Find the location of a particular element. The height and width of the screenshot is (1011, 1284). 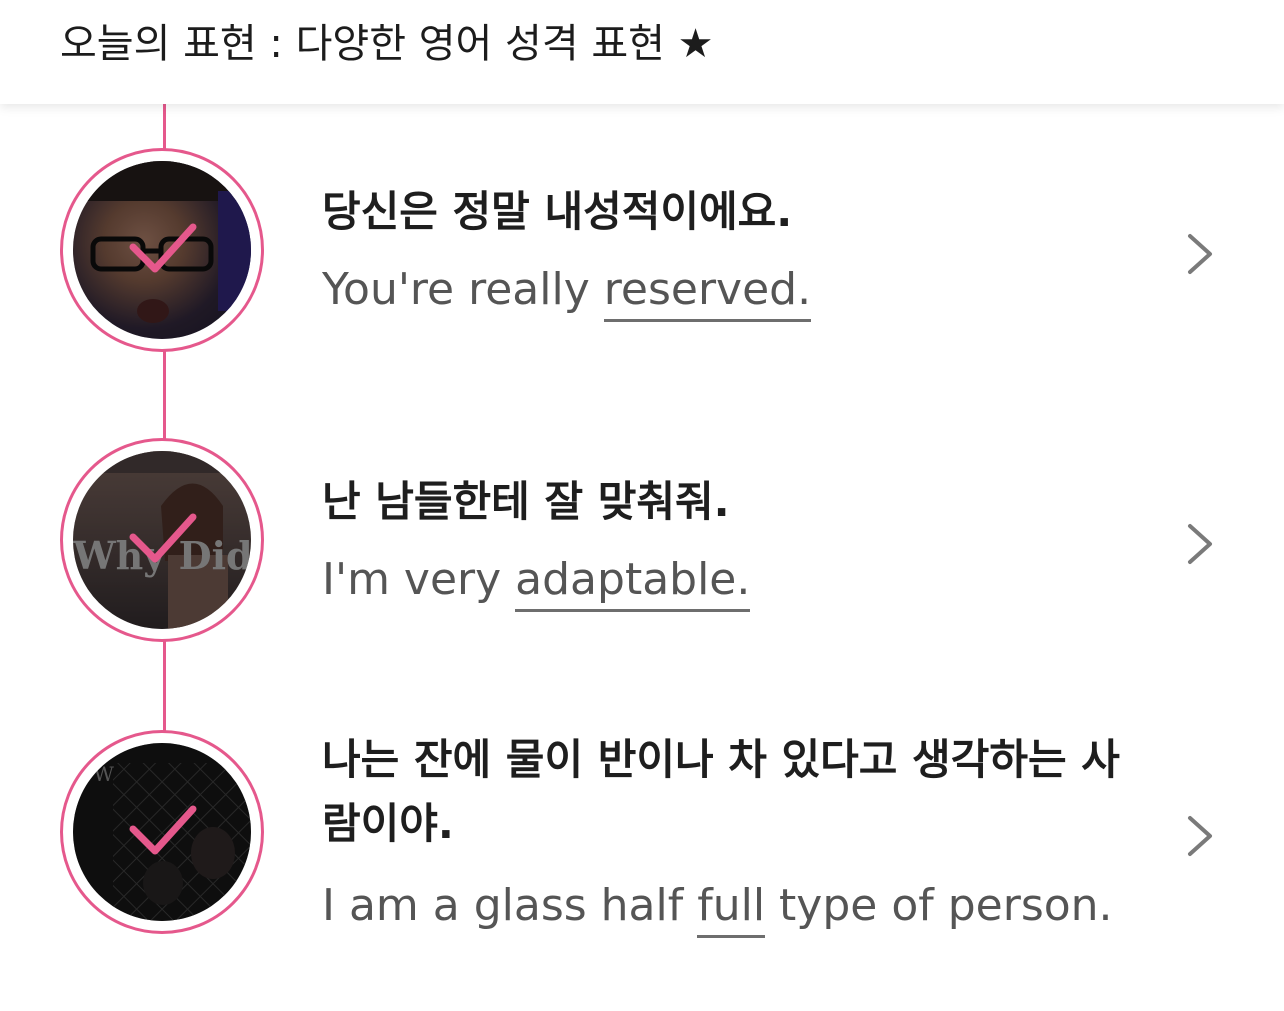

english-sentence: I'm very adaptable. is located at coordinates (536, 581).